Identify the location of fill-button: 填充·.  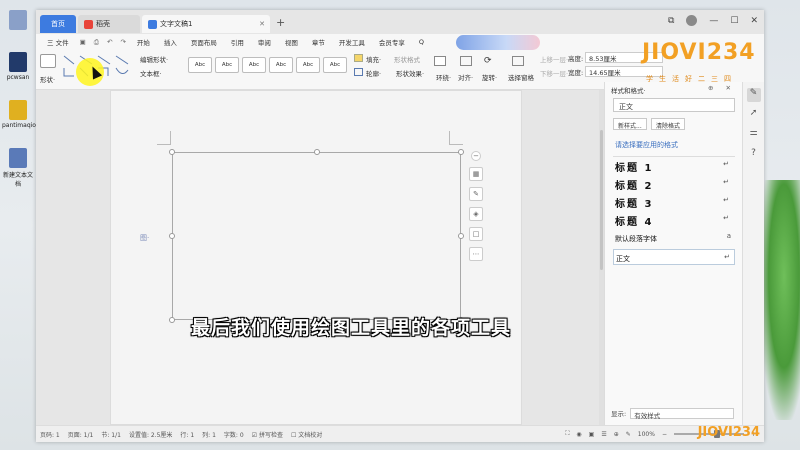
(373, 59).